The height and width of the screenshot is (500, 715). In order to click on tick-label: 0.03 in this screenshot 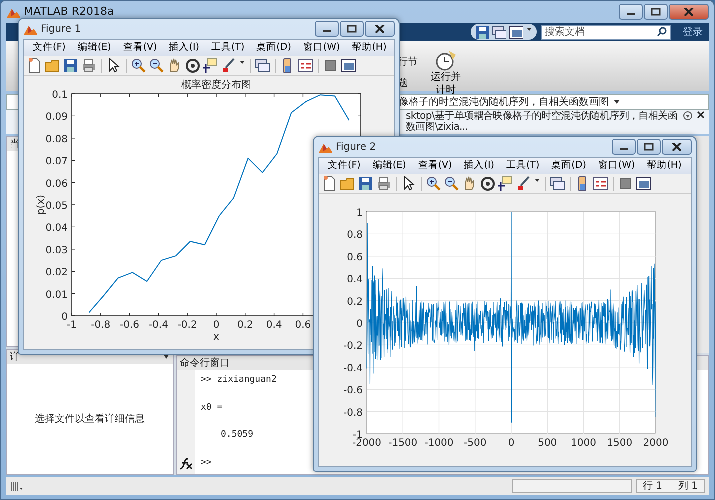, I will do `click(57, 250)`.